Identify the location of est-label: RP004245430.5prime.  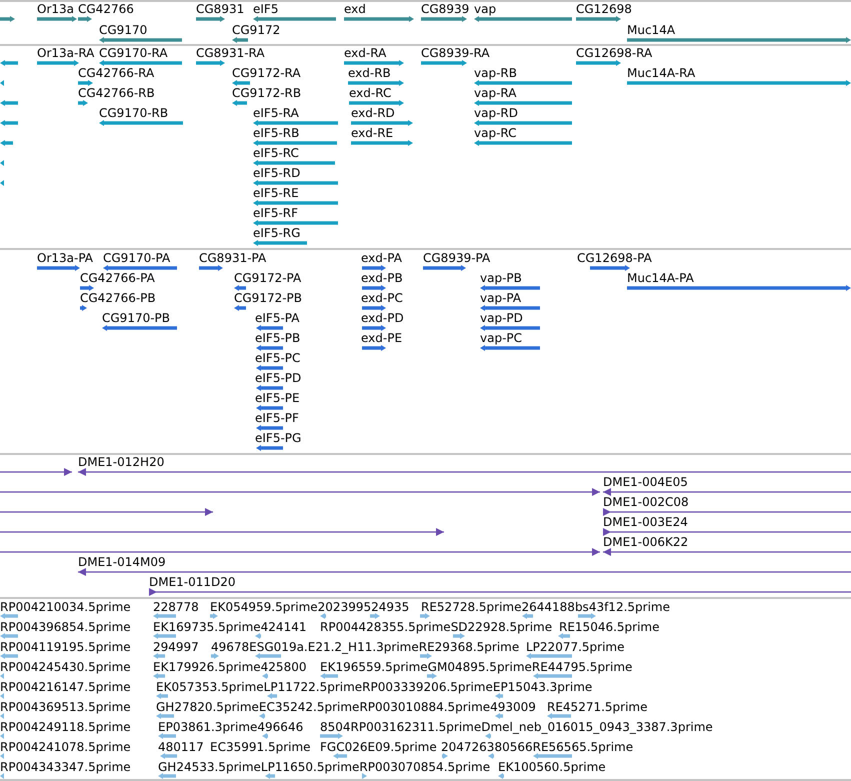
(65, 667).